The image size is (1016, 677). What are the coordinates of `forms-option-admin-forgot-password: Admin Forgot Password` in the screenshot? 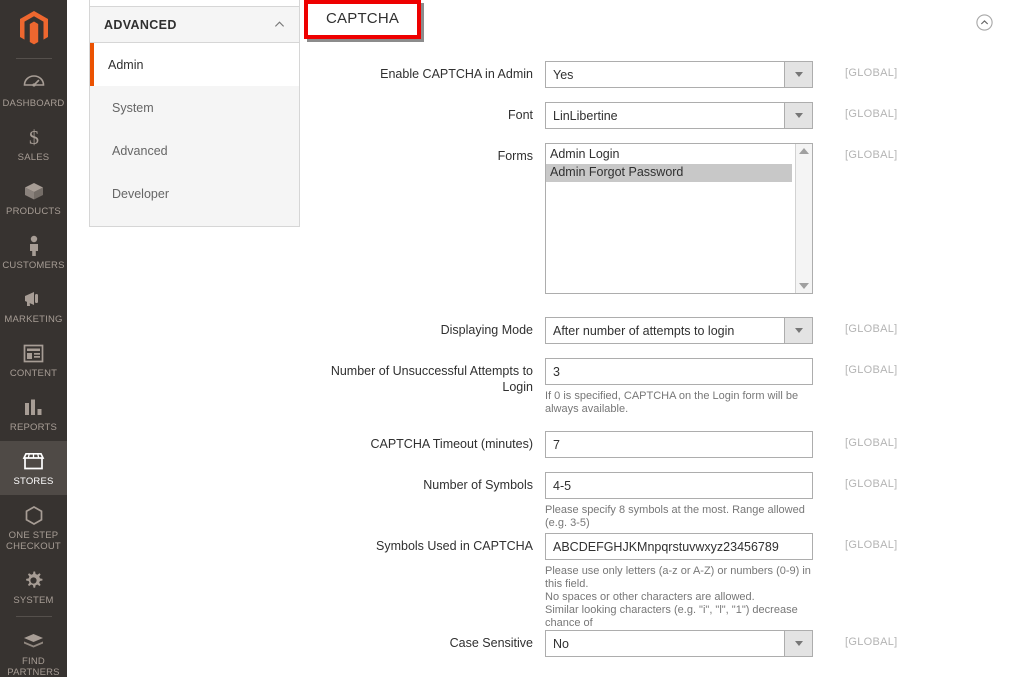 It's located at (669, 173).